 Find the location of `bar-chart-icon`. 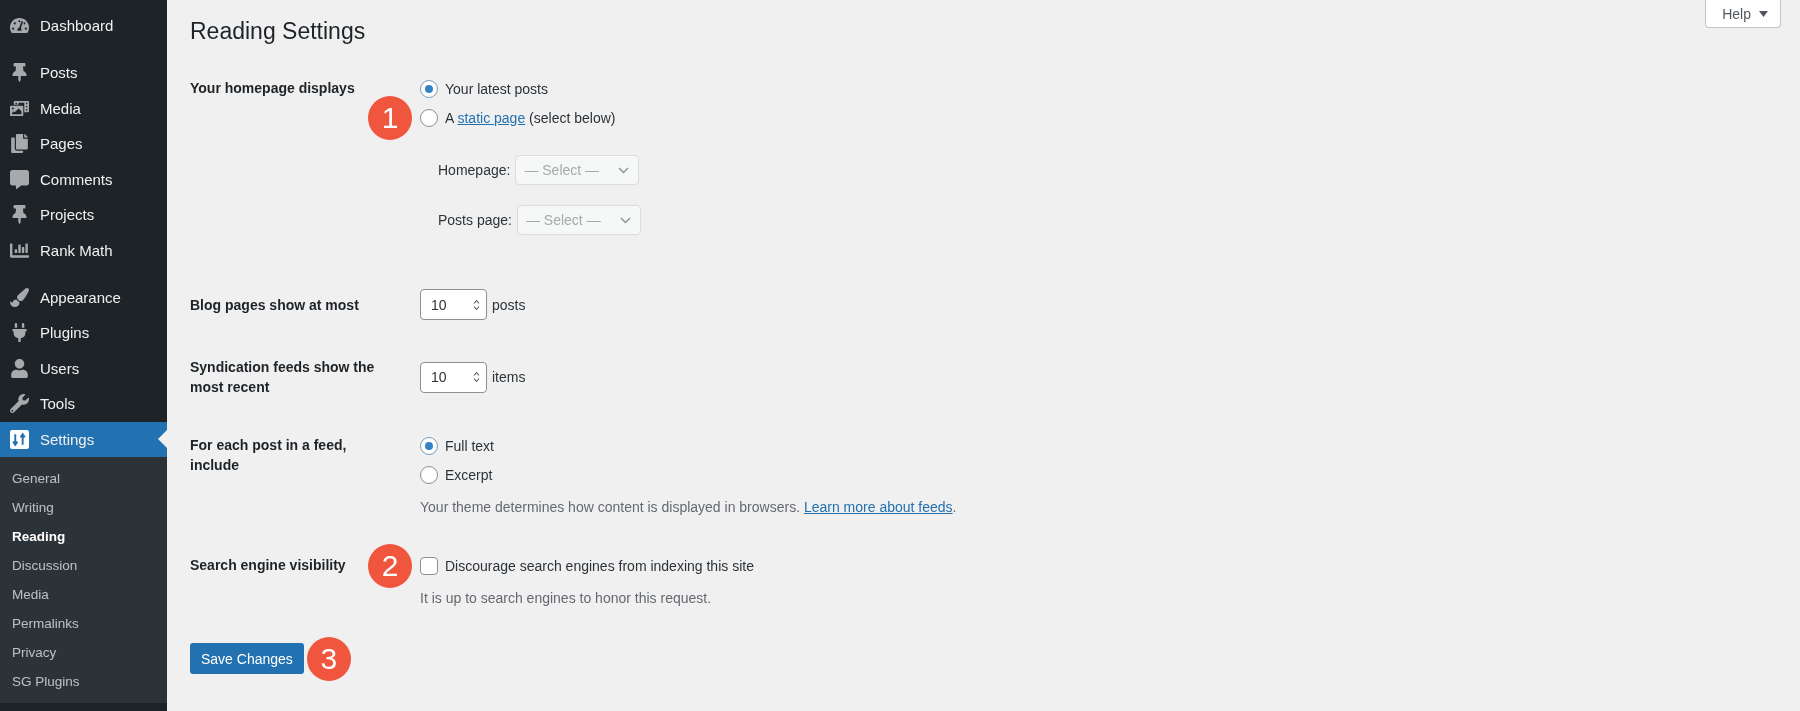

bar-chart-icon is located at coordinates (19, 250).